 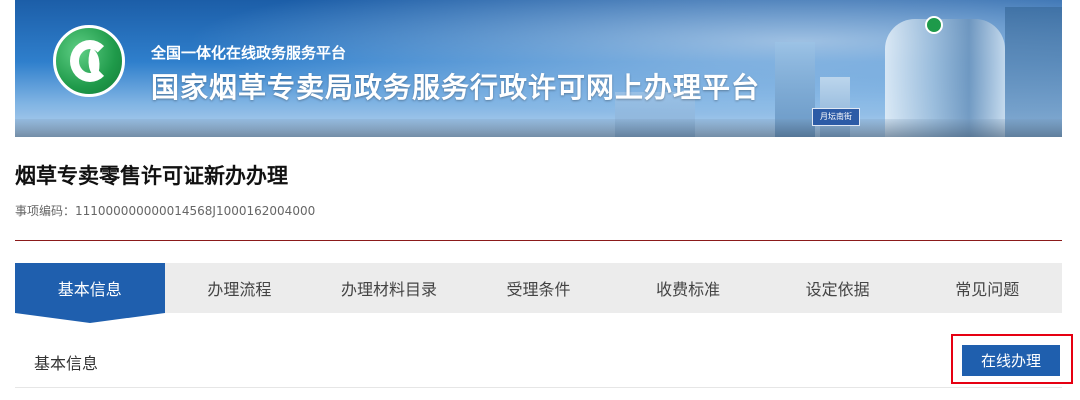 I want to click on section-title: 基本信息, so click(x=66, y=363).